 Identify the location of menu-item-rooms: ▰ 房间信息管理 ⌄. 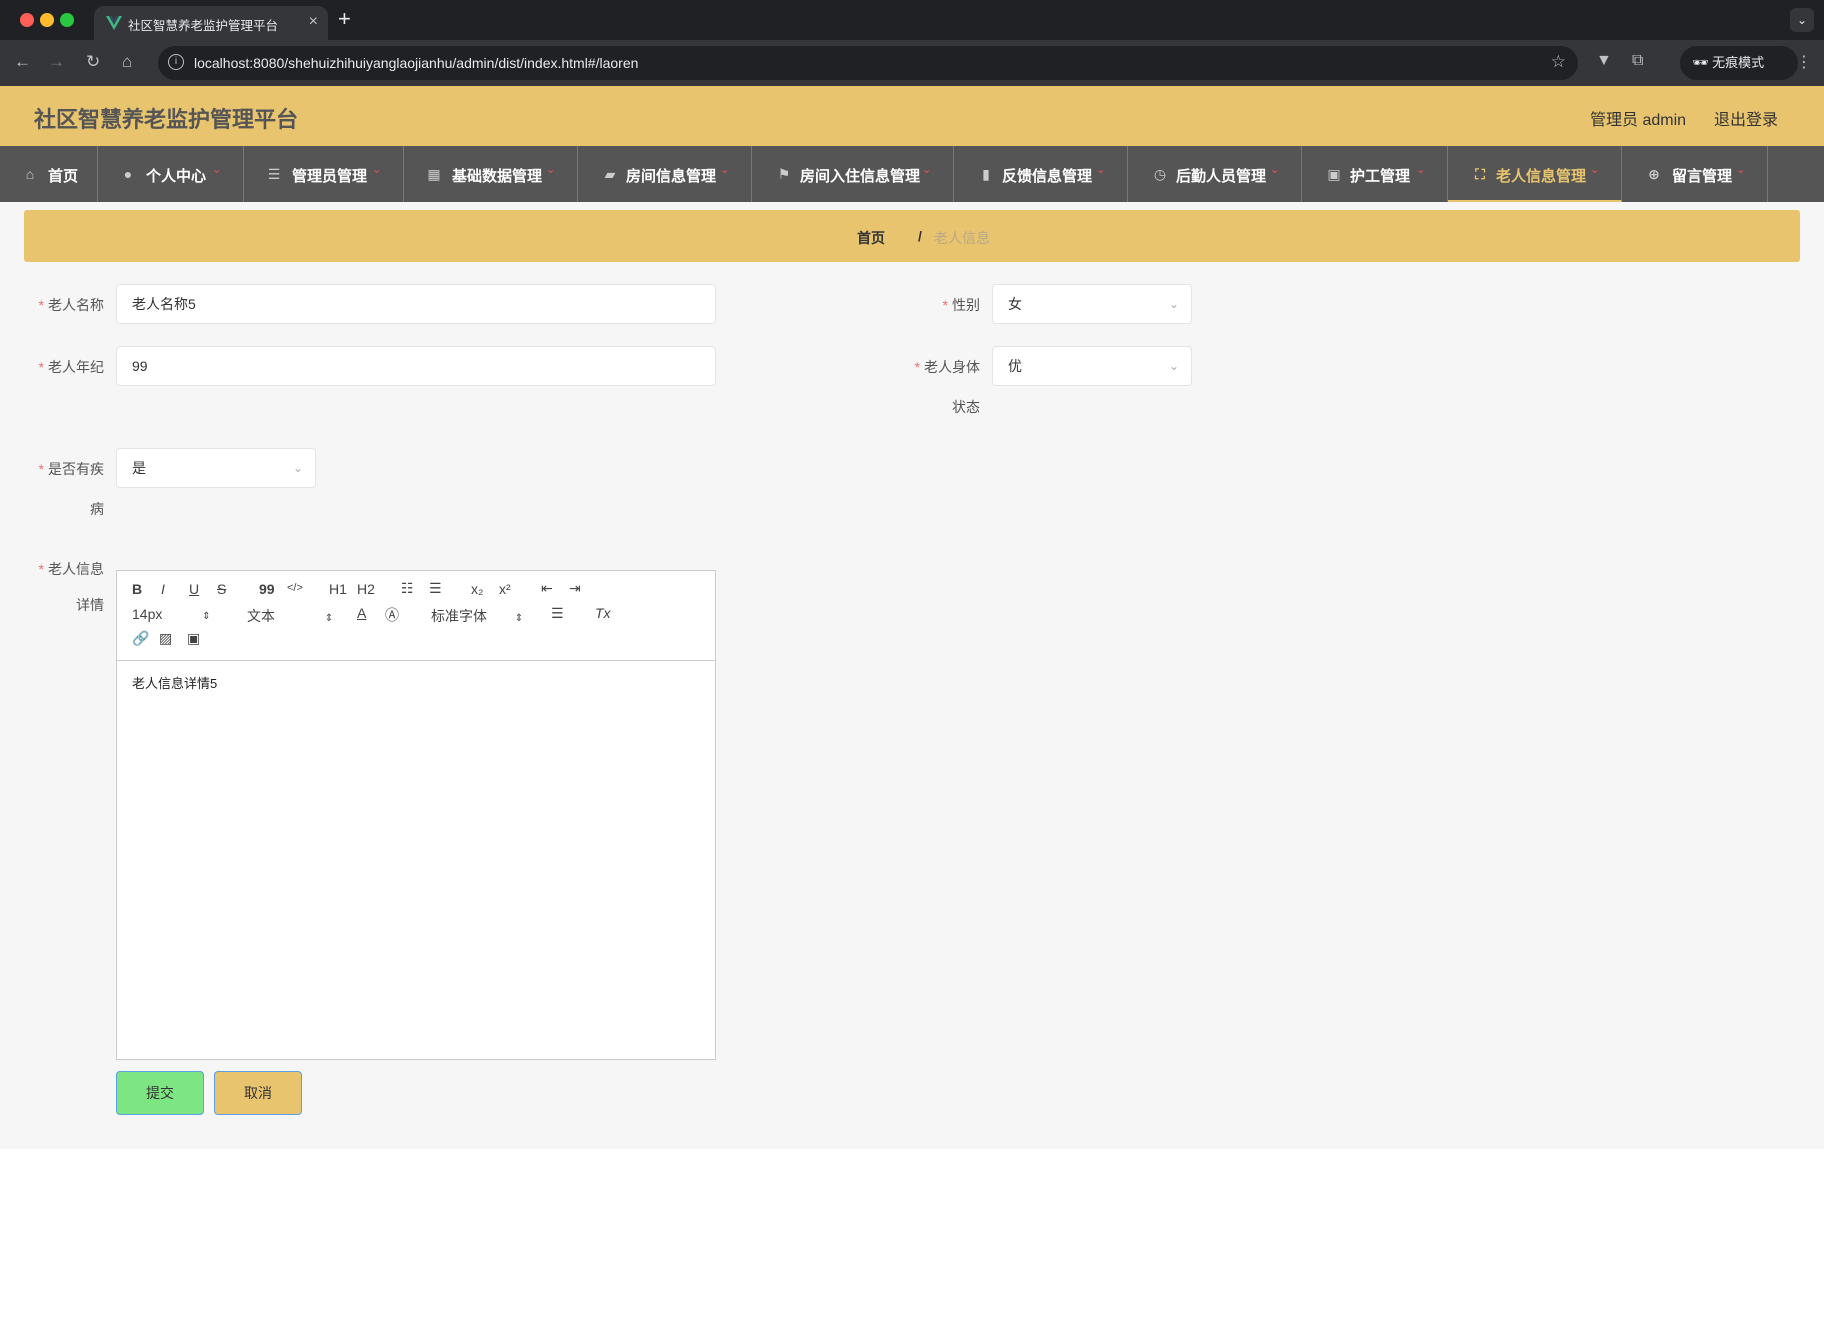
(665, 174).